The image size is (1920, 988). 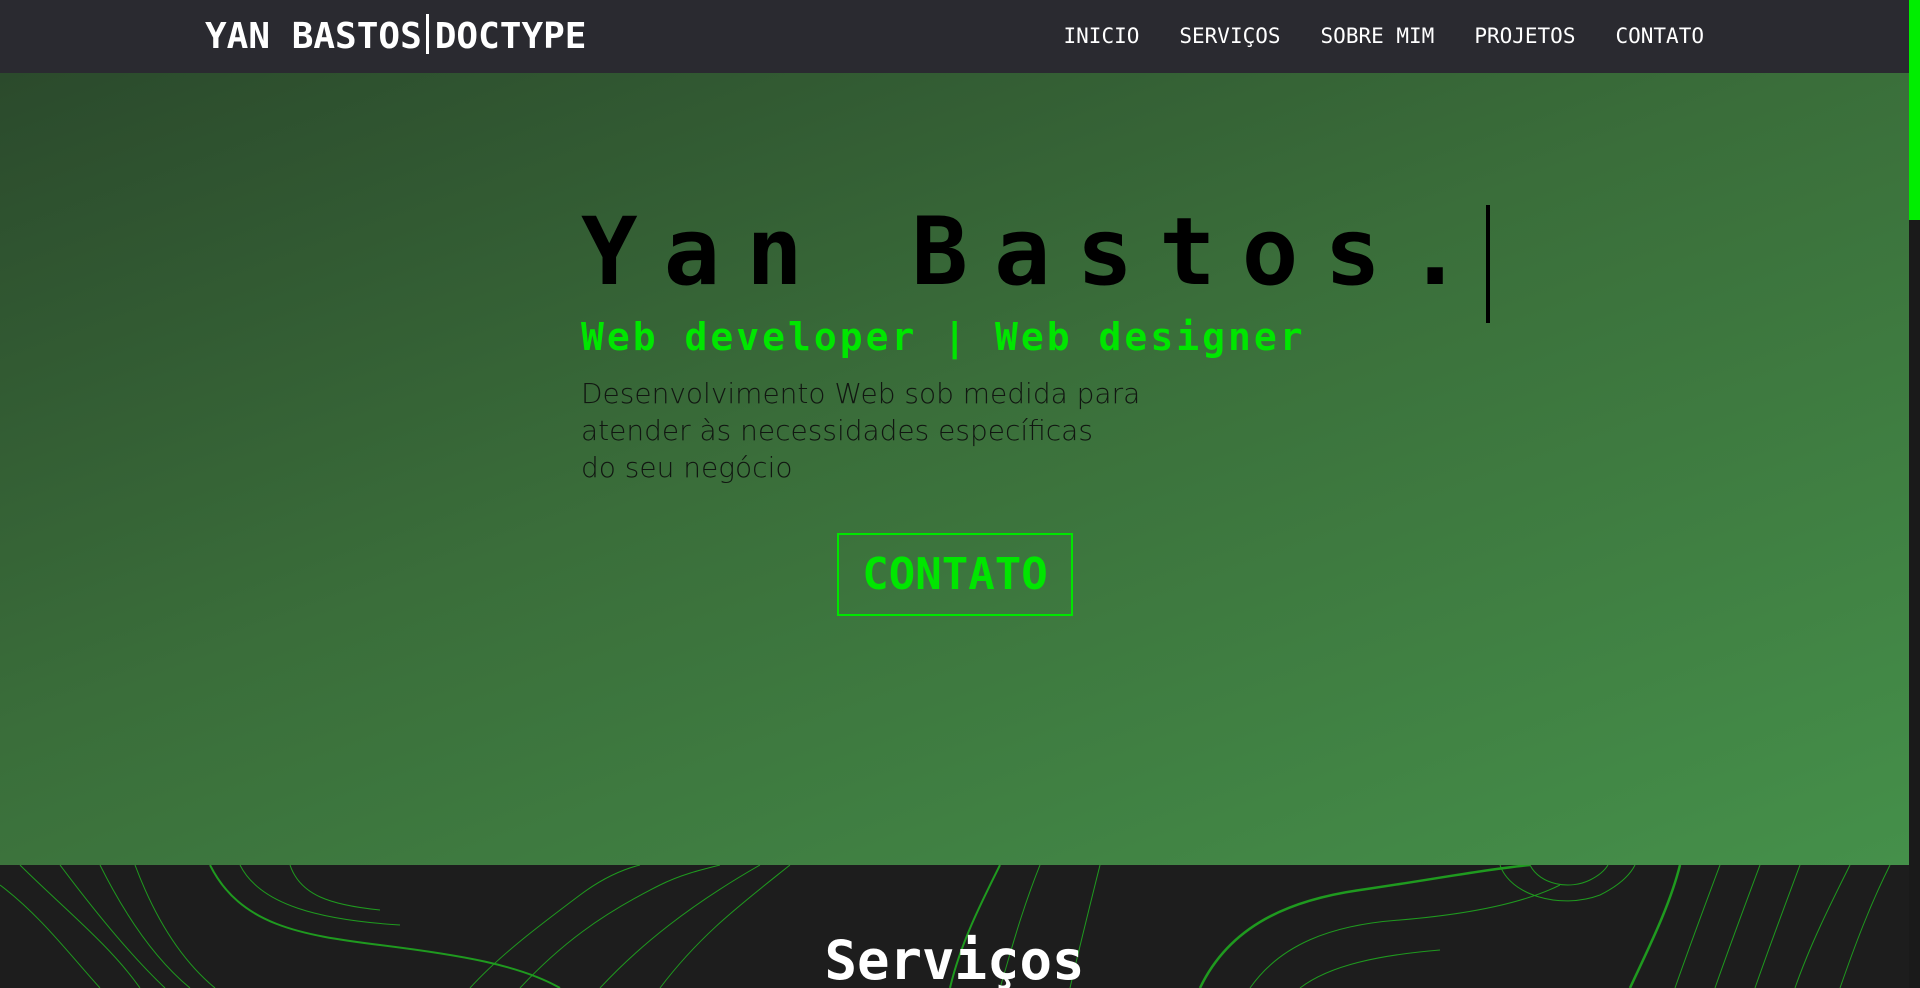 What do you see at coordinates (1524, 36) in the screenshot?
I see `nav-link-projetos: PROJETOS` at bounding box center [1524, 36].